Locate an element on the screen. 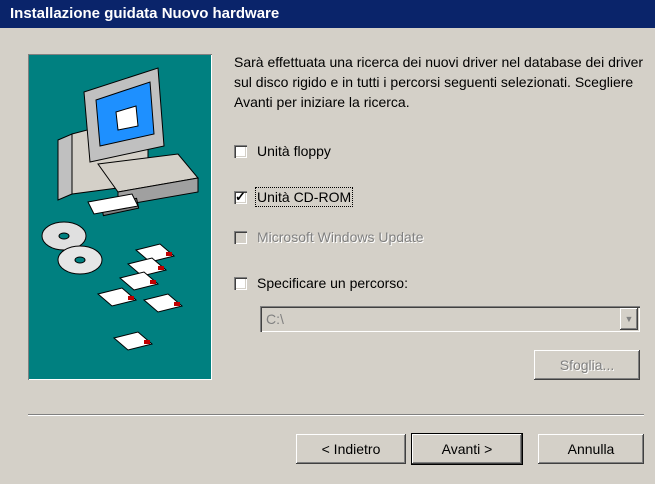  cd-icon is located at coordinates (72, 248).